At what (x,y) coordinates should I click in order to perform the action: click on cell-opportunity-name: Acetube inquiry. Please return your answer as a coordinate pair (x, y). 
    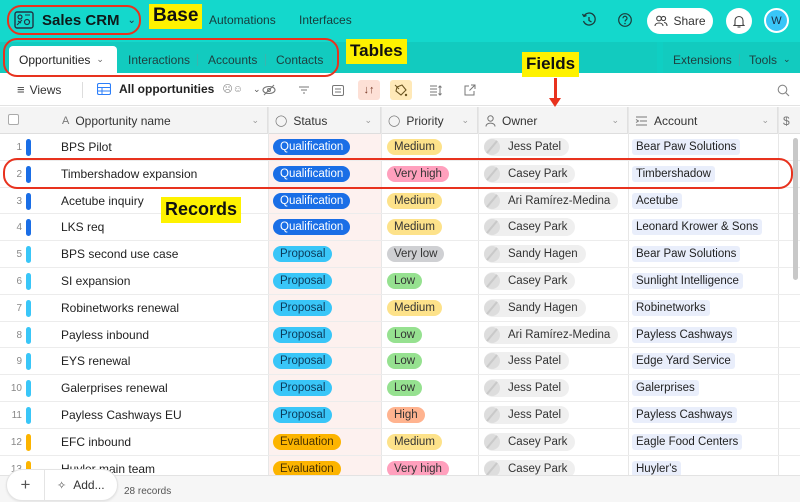
    Looking at the image, I should click on (102, 201).